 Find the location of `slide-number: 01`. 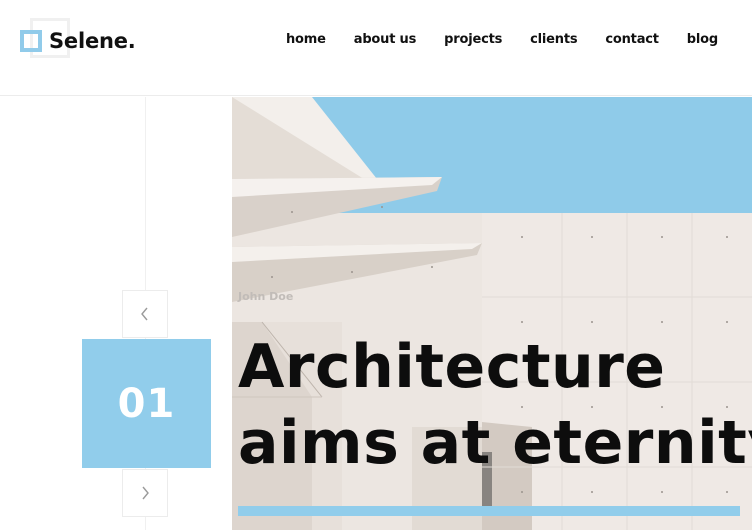

slide-number: 01 is located at coordinates (146, 403).